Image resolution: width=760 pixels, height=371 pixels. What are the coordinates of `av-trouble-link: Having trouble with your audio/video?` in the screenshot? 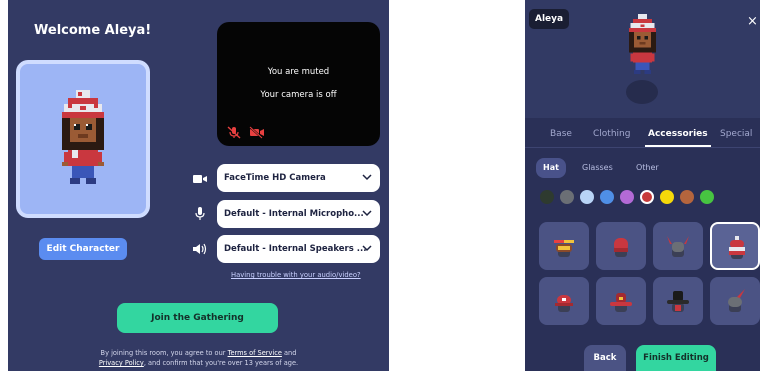 It's located at (296, 275).